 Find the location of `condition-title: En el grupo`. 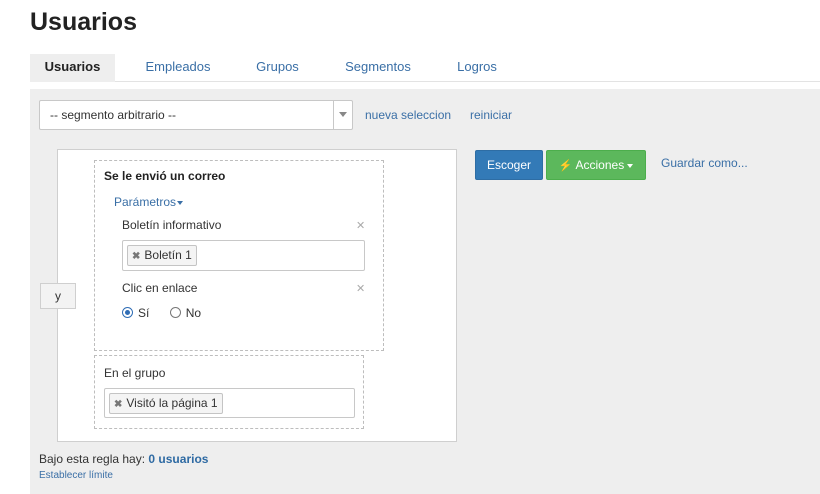

condition-title: En el grupo is located at coordinates (135, 373).